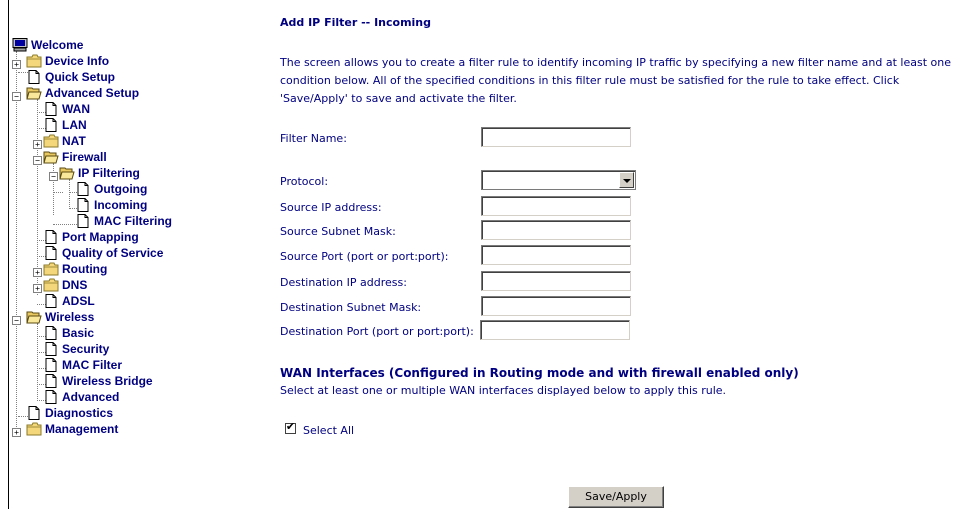 The width and height of the screenshot is (961, 509). What do you see at coordinates (16, 64) in the screenshot?
I see `expand-toggle-device-info: +` at bounding box center [16, 64].